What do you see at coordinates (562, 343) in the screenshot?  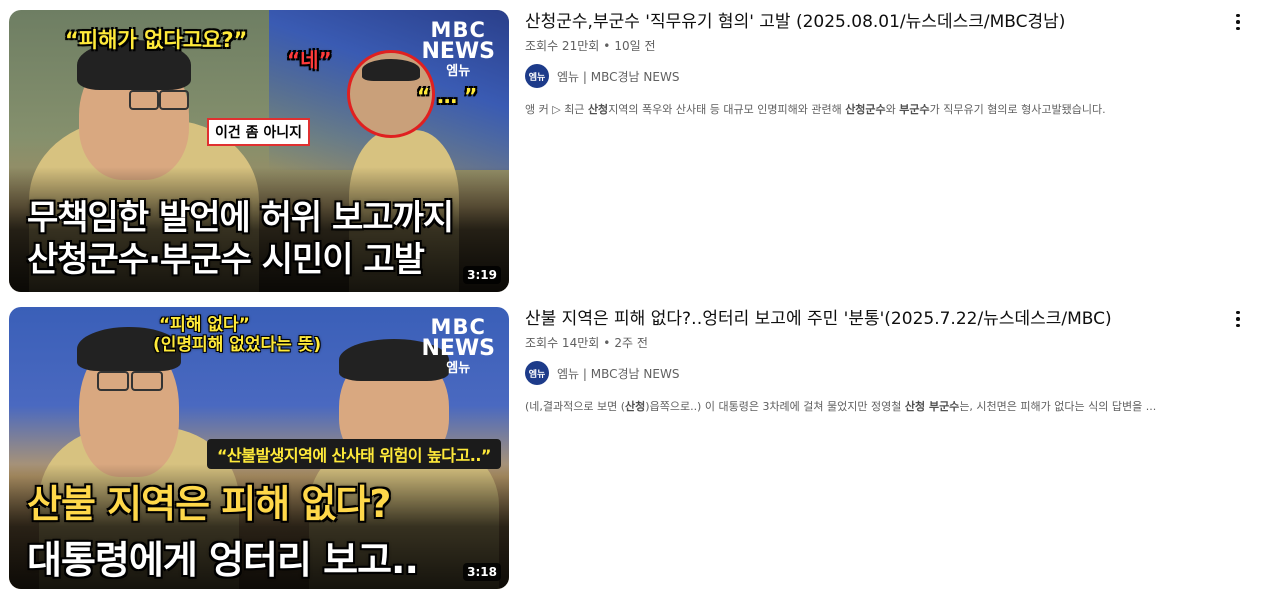 I see `view-count: 조회수 14만회` at bounding box center [562, 343].